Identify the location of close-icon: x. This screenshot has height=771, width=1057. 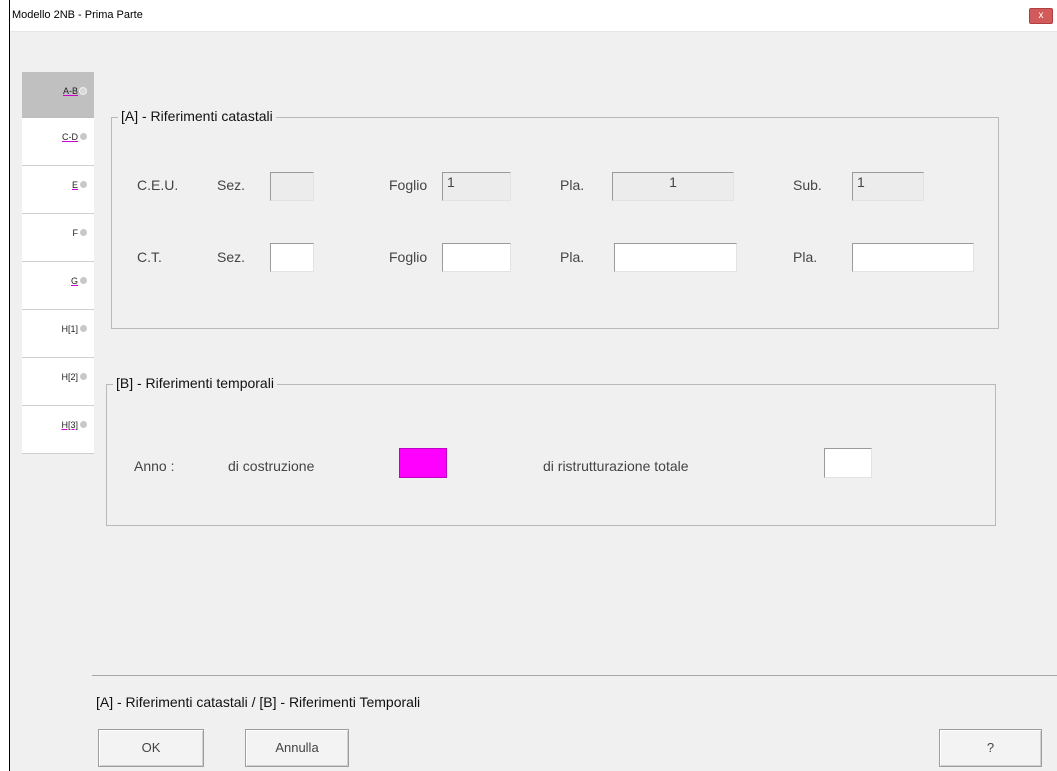
(1041, 15).